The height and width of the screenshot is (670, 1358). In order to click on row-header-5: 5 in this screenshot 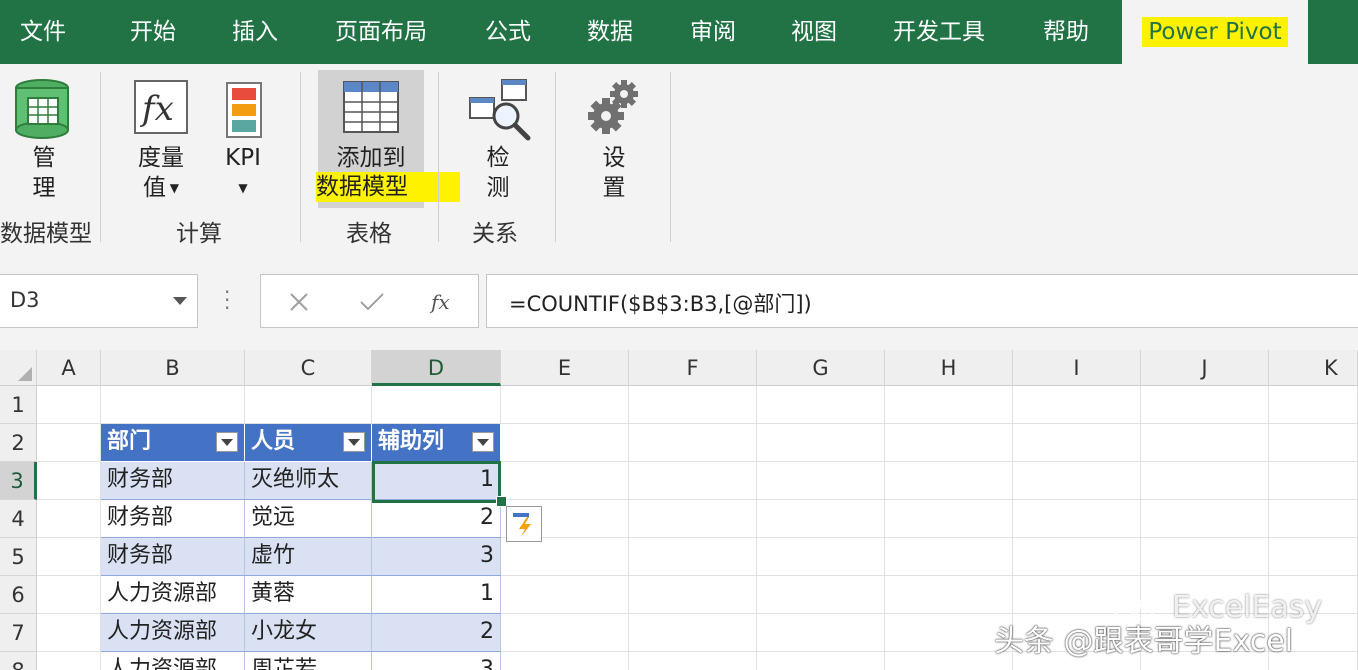, I will do `click(18, 557)`.